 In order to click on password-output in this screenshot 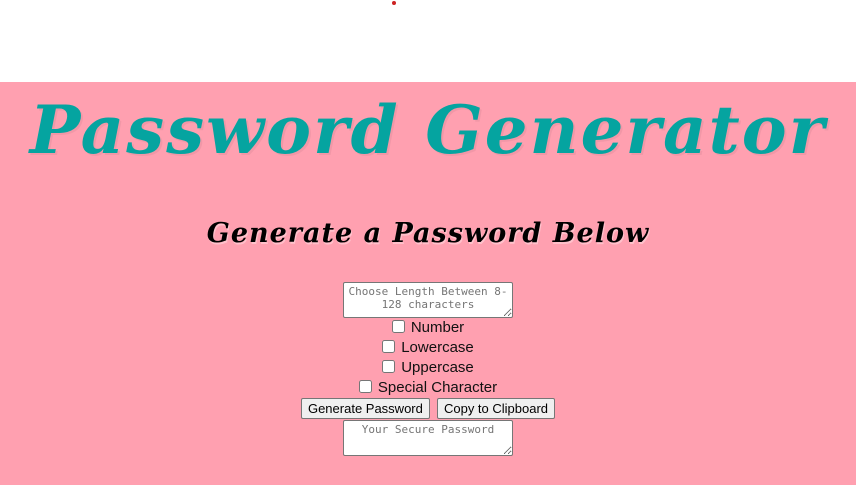, I will do `click(428, 438)`.